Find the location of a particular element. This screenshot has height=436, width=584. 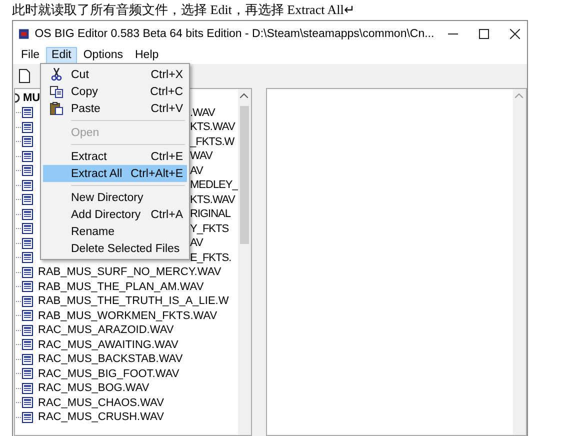

tree-item: WAV is located at coordinates (201, 156).